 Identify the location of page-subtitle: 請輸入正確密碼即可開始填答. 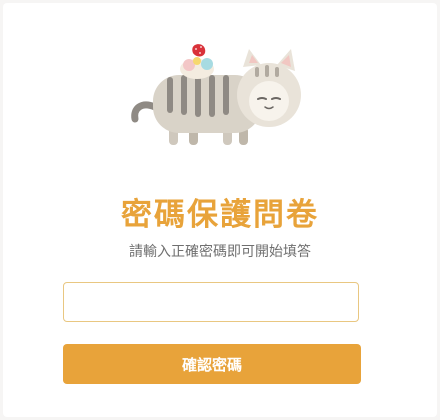
(220, 252).